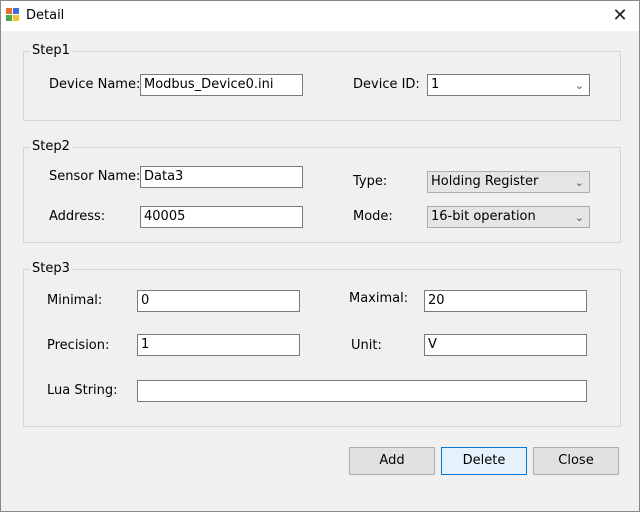 The width and height of the screenshot is (640, 512). I want to click on unit-field: V, so click(505, 345).